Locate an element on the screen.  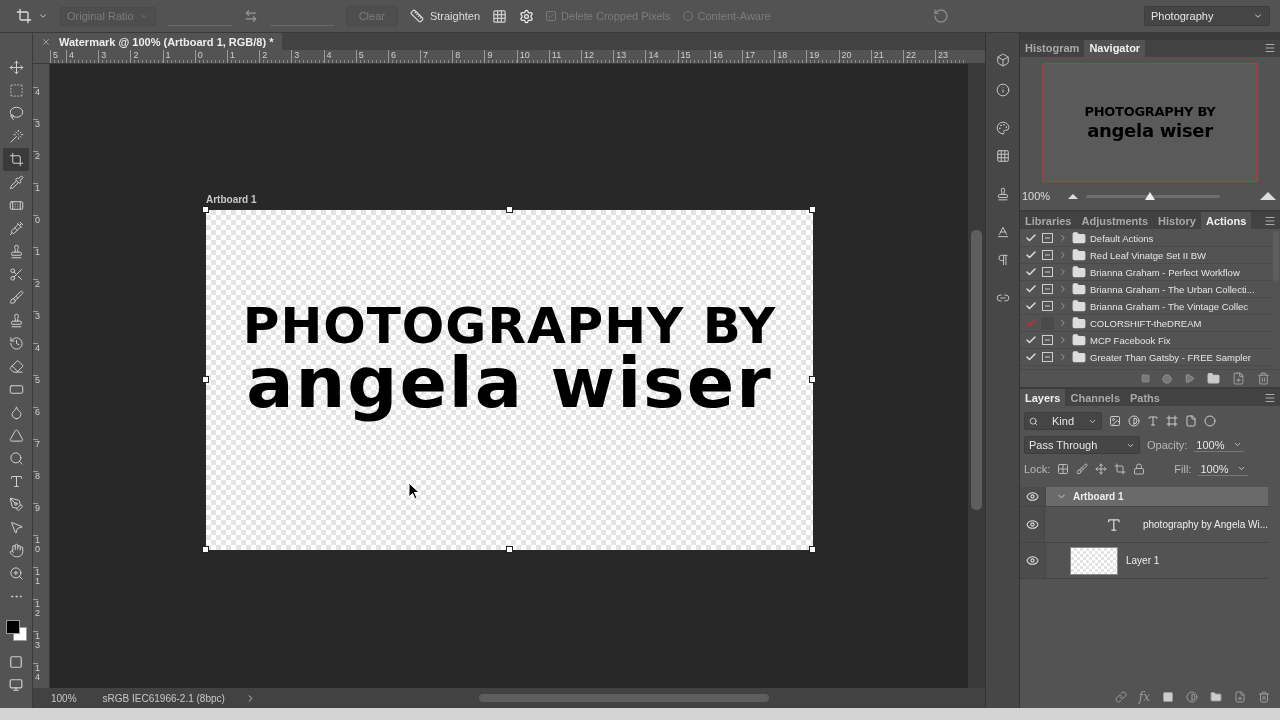
color-swatches-drawing is located at coordinates (16, 629).